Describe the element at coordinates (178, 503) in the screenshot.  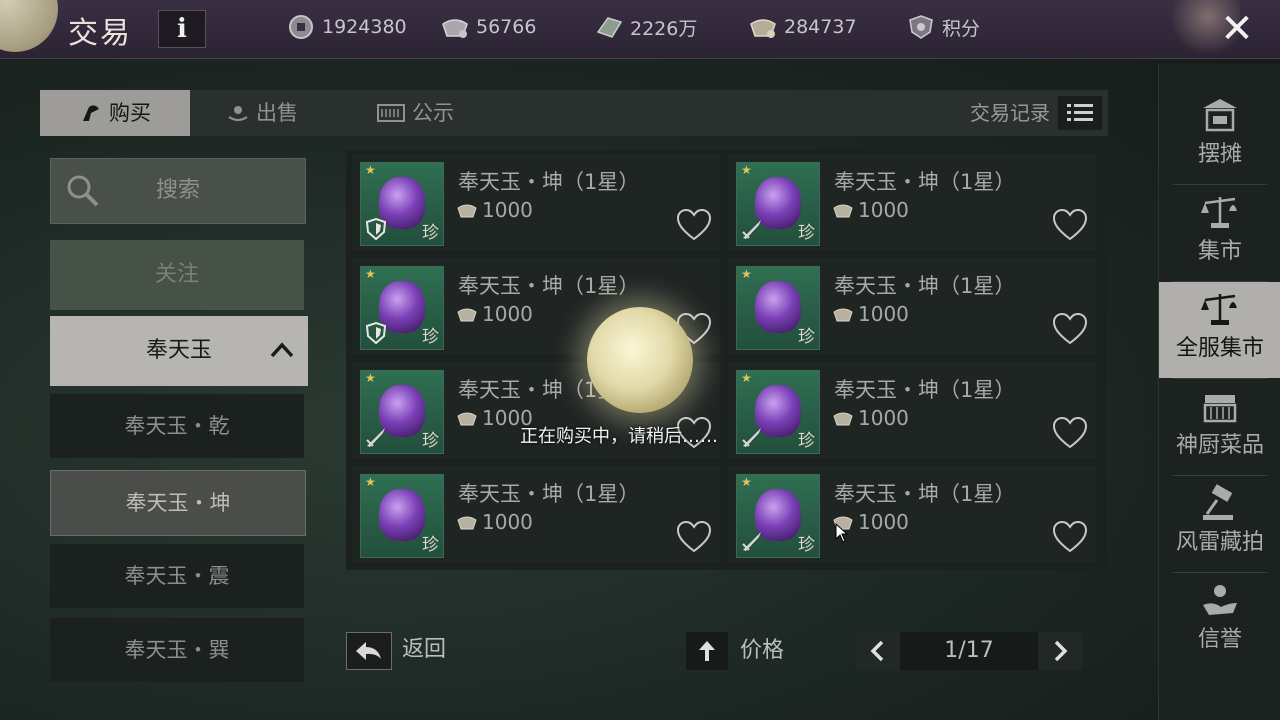
I see `sub-item-kun: 奉天玉・坤` at that location.